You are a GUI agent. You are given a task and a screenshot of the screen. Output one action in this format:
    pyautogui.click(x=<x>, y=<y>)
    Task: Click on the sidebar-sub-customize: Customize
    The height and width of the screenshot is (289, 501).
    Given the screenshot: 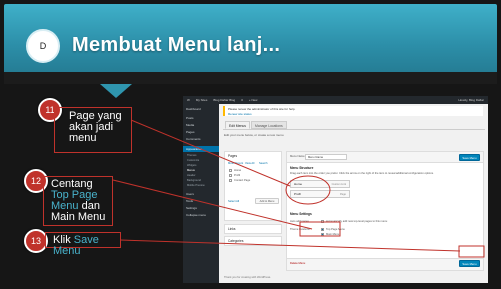 What is the action you would take?
    pyautogui.click(x=193, y=160)
    